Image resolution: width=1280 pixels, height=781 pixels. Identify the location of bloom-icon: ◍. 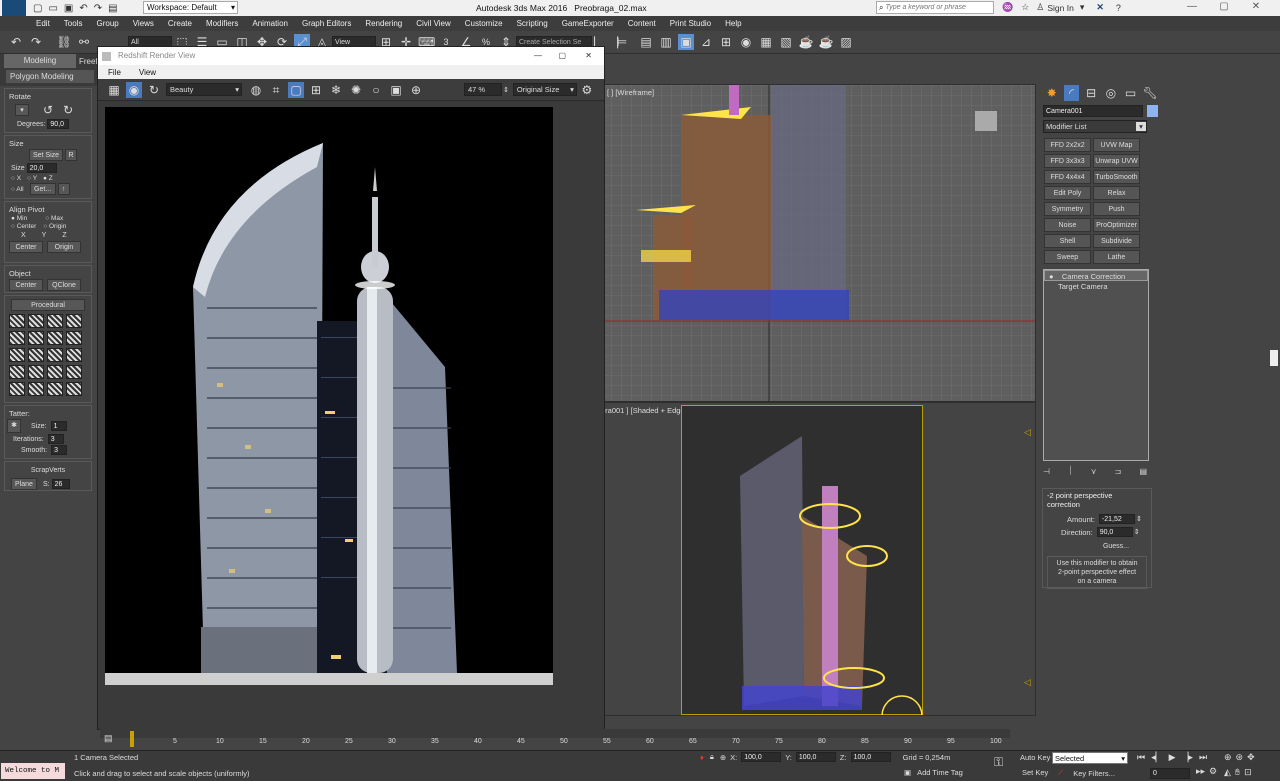
(256, 90).